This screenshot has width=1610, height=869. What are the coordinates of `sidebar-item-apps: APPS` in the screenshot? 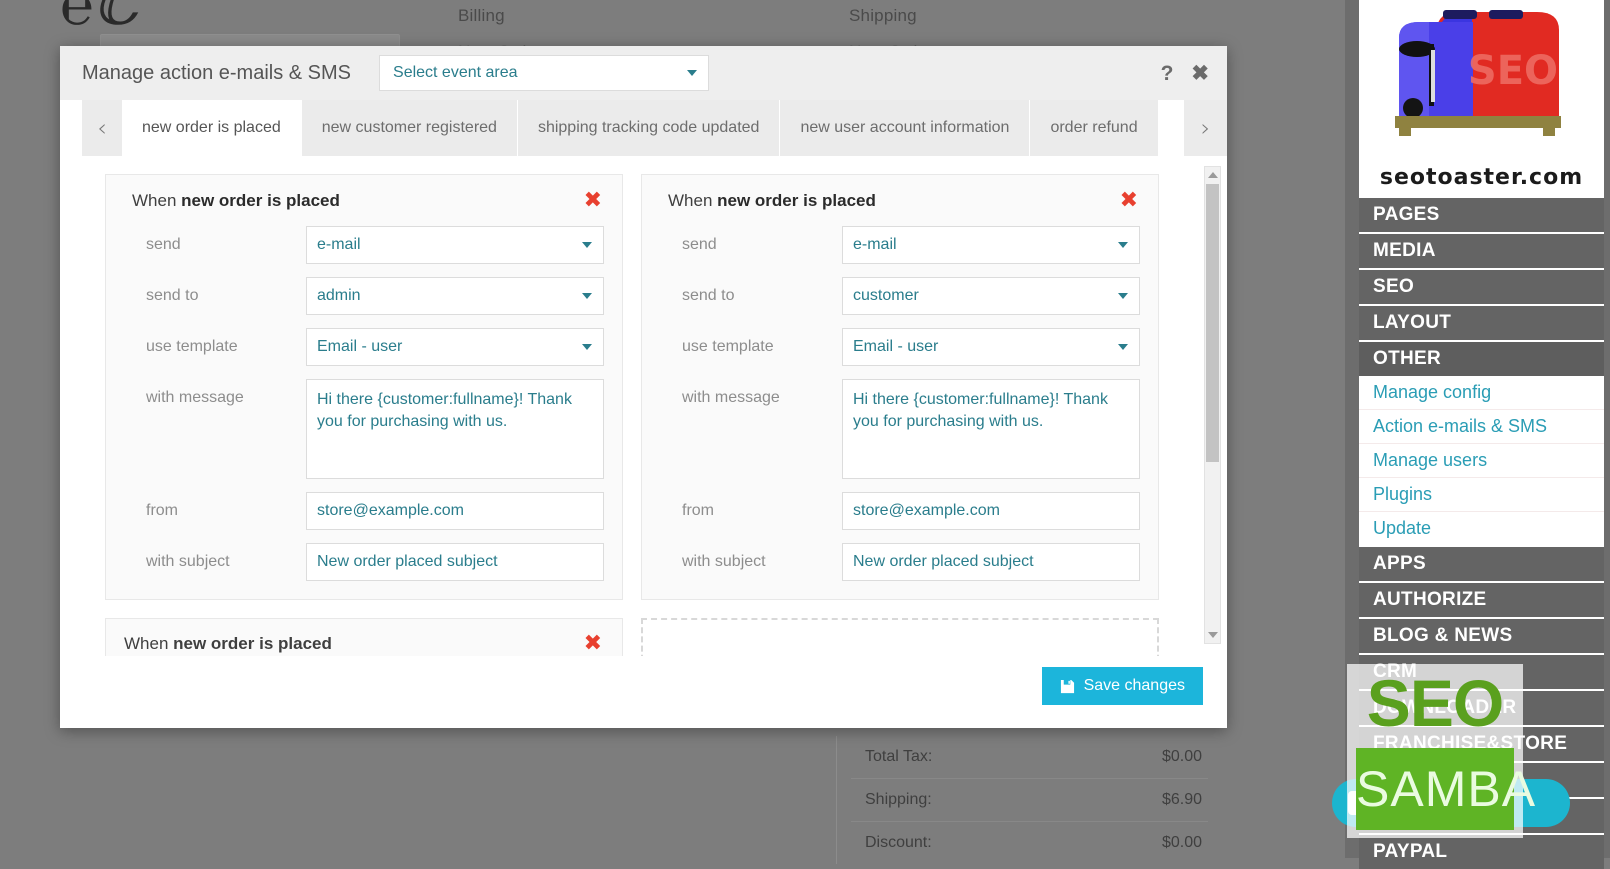 It's located at (1481, 563).